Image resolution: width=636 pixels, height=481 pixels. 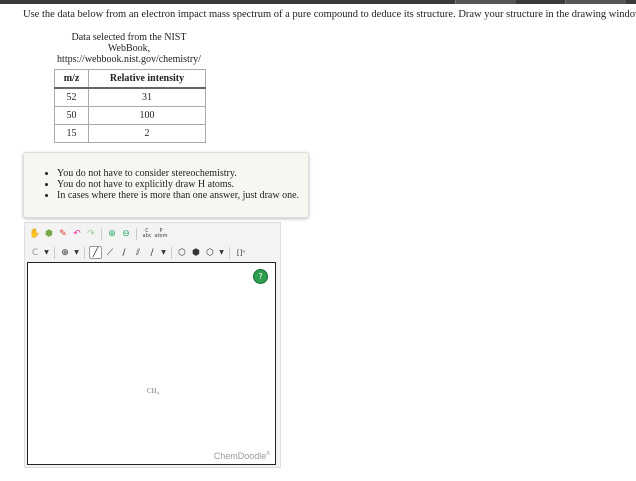 I want to click on bold-bond-icon: /, so click(x=124, y=253).